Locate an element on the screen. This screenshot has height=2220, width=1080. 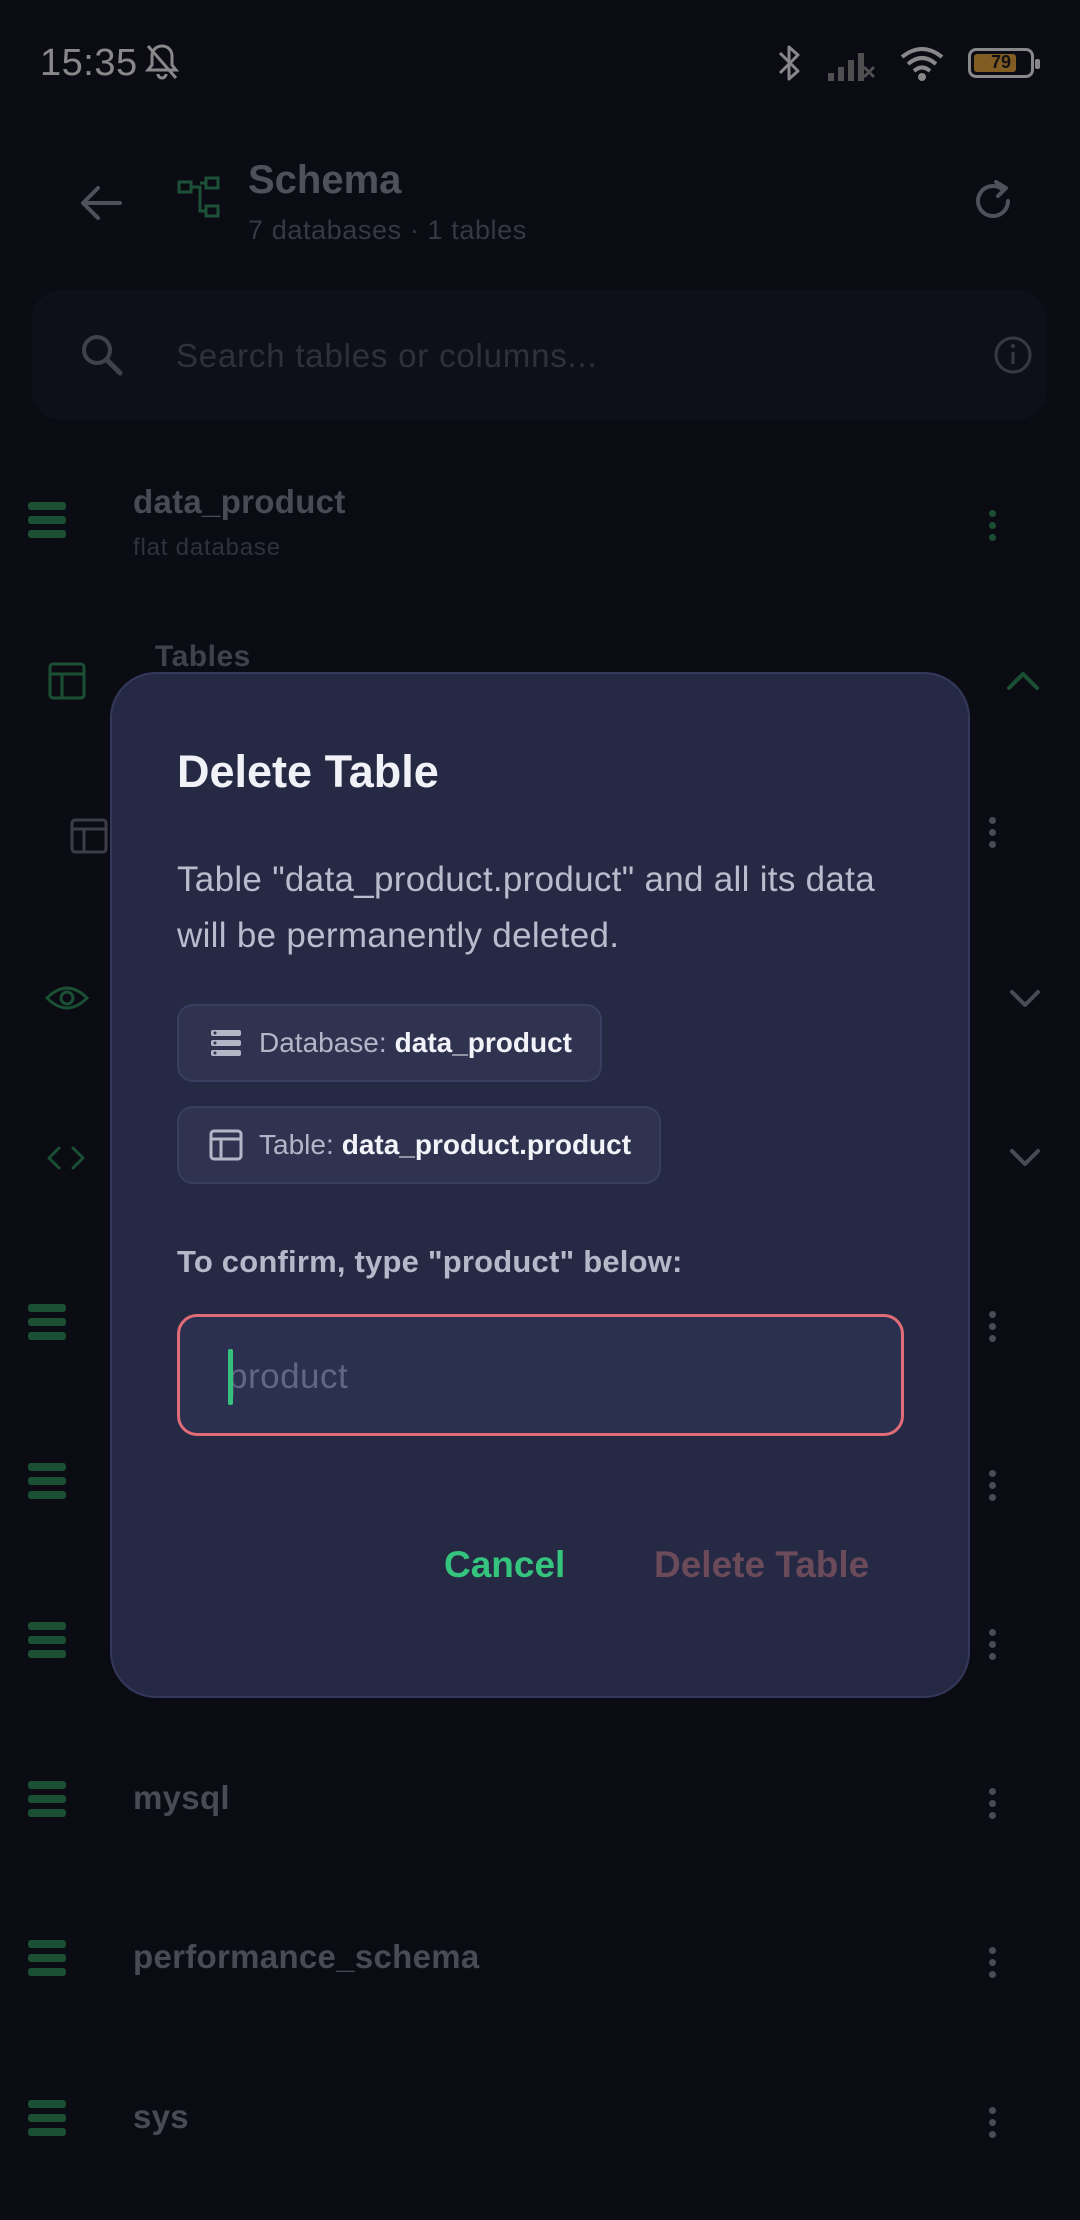
table-chip: Table: data_product.product is located at coordinates (419, 1145).